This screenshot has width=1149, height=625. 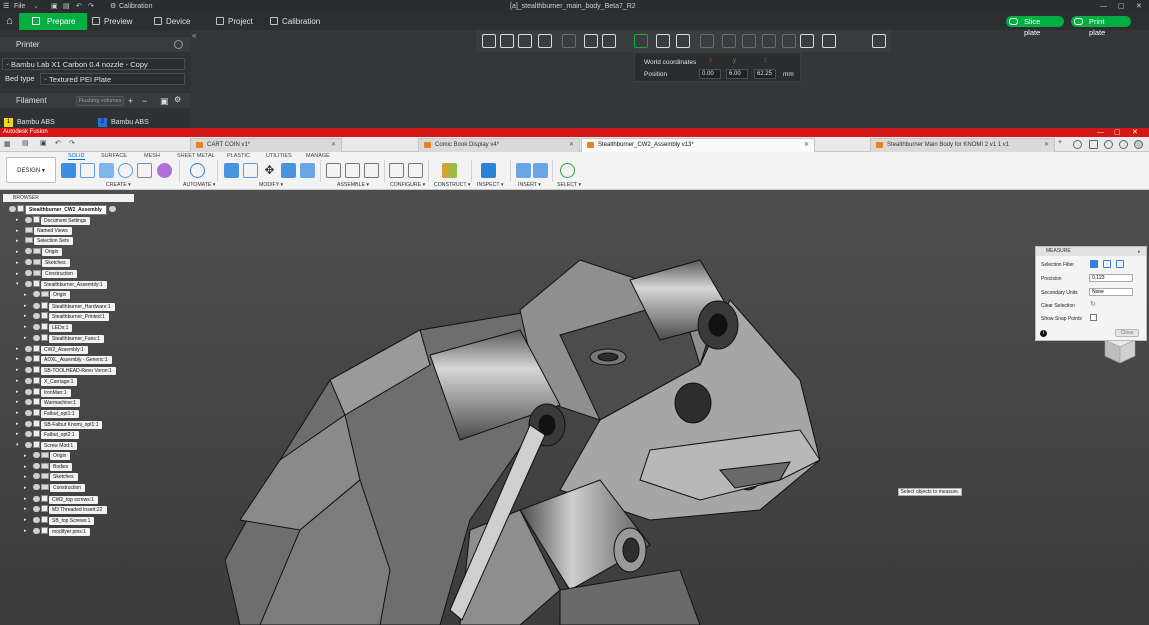 I want to click on assembly-icon, so click(x=879, y=41).